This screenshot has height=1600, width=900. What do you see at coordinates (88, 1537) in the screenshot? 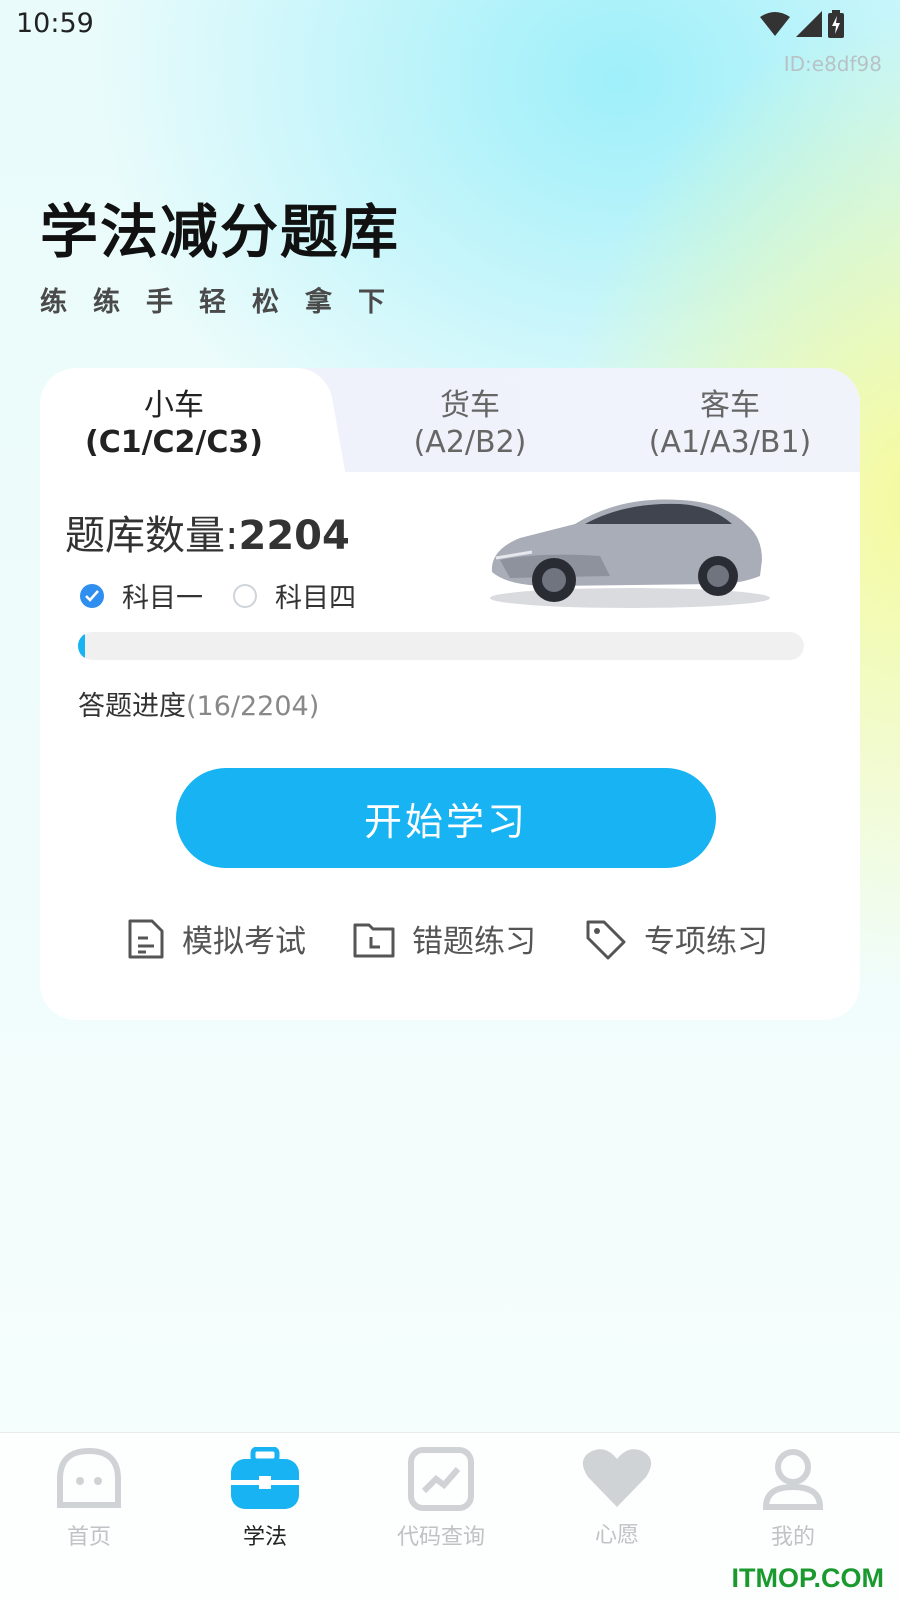
I see `tab-home-label: 首页` at bounding box center [88, 1537].